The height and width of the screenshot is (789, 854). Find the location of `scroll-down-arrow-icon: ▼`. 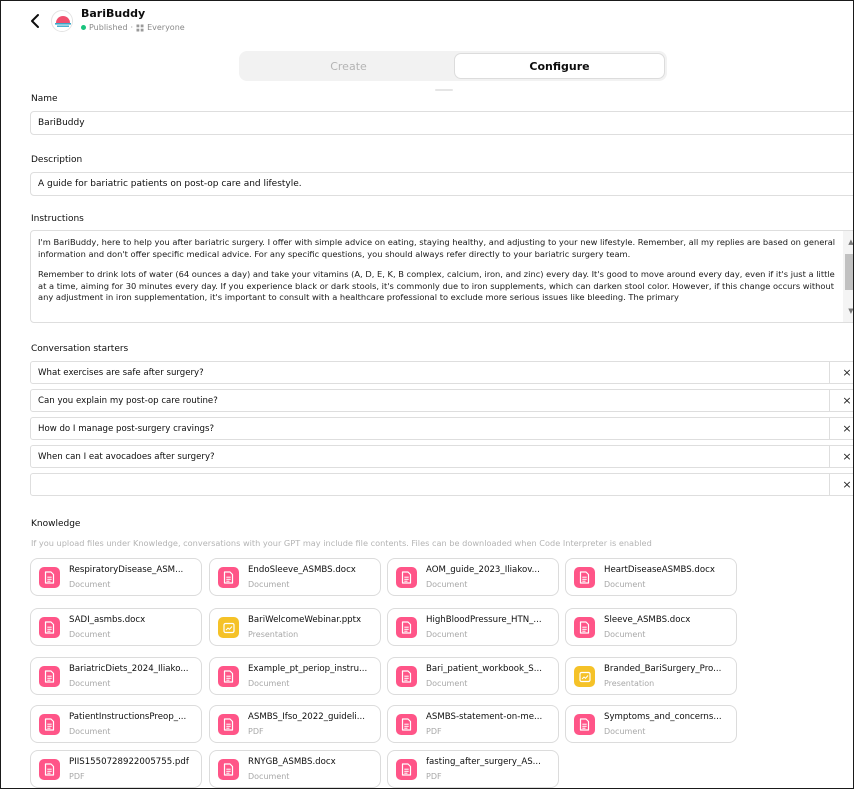

scroll-down-arrow-icon: ▼ is located at coordinates (848, 311).